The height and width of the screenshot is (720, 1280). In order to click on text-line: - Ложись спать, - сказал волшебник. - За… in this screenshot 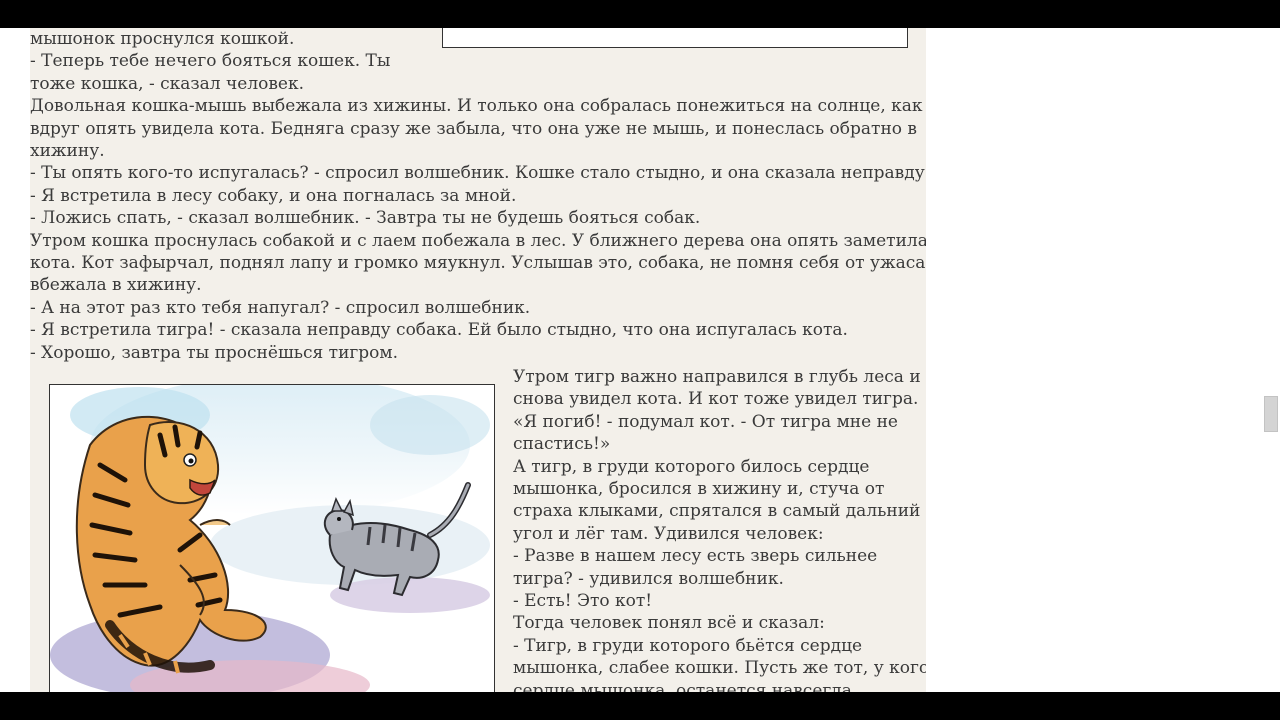, I will do `click(365, 218)`.